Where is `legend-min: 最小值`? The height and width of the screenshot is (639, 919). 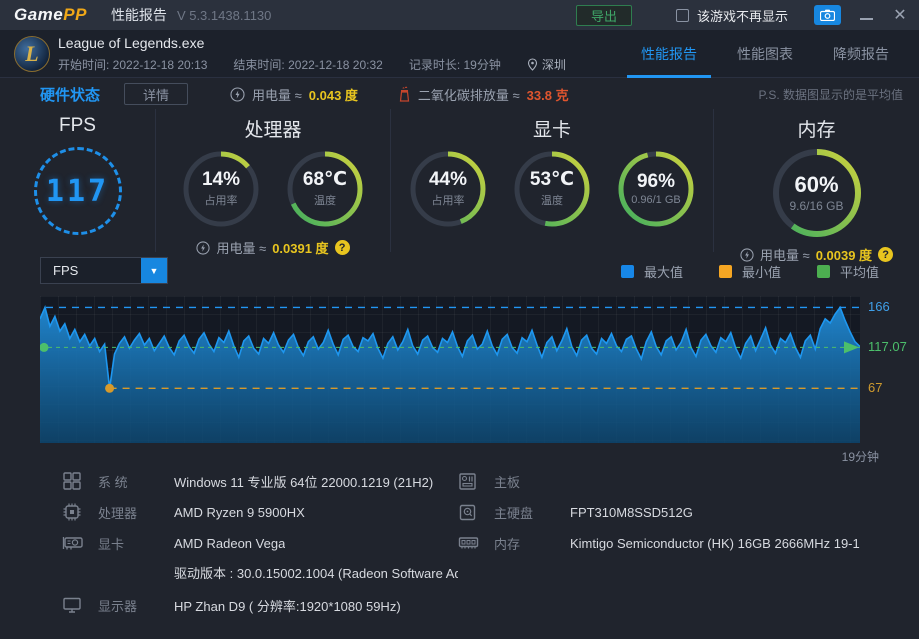 legend-min: 最小值 is located at coordinates (749, 271).